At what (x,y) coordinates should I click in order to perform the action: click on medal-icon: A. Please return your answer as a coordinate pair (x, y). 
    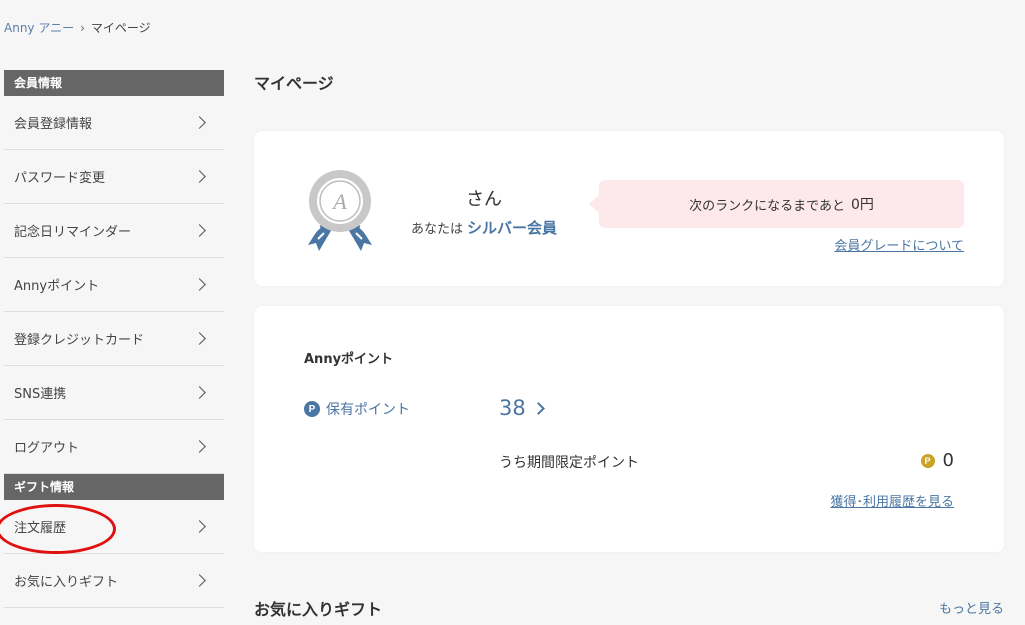
    Looking at the image, I should click on (340, 210).